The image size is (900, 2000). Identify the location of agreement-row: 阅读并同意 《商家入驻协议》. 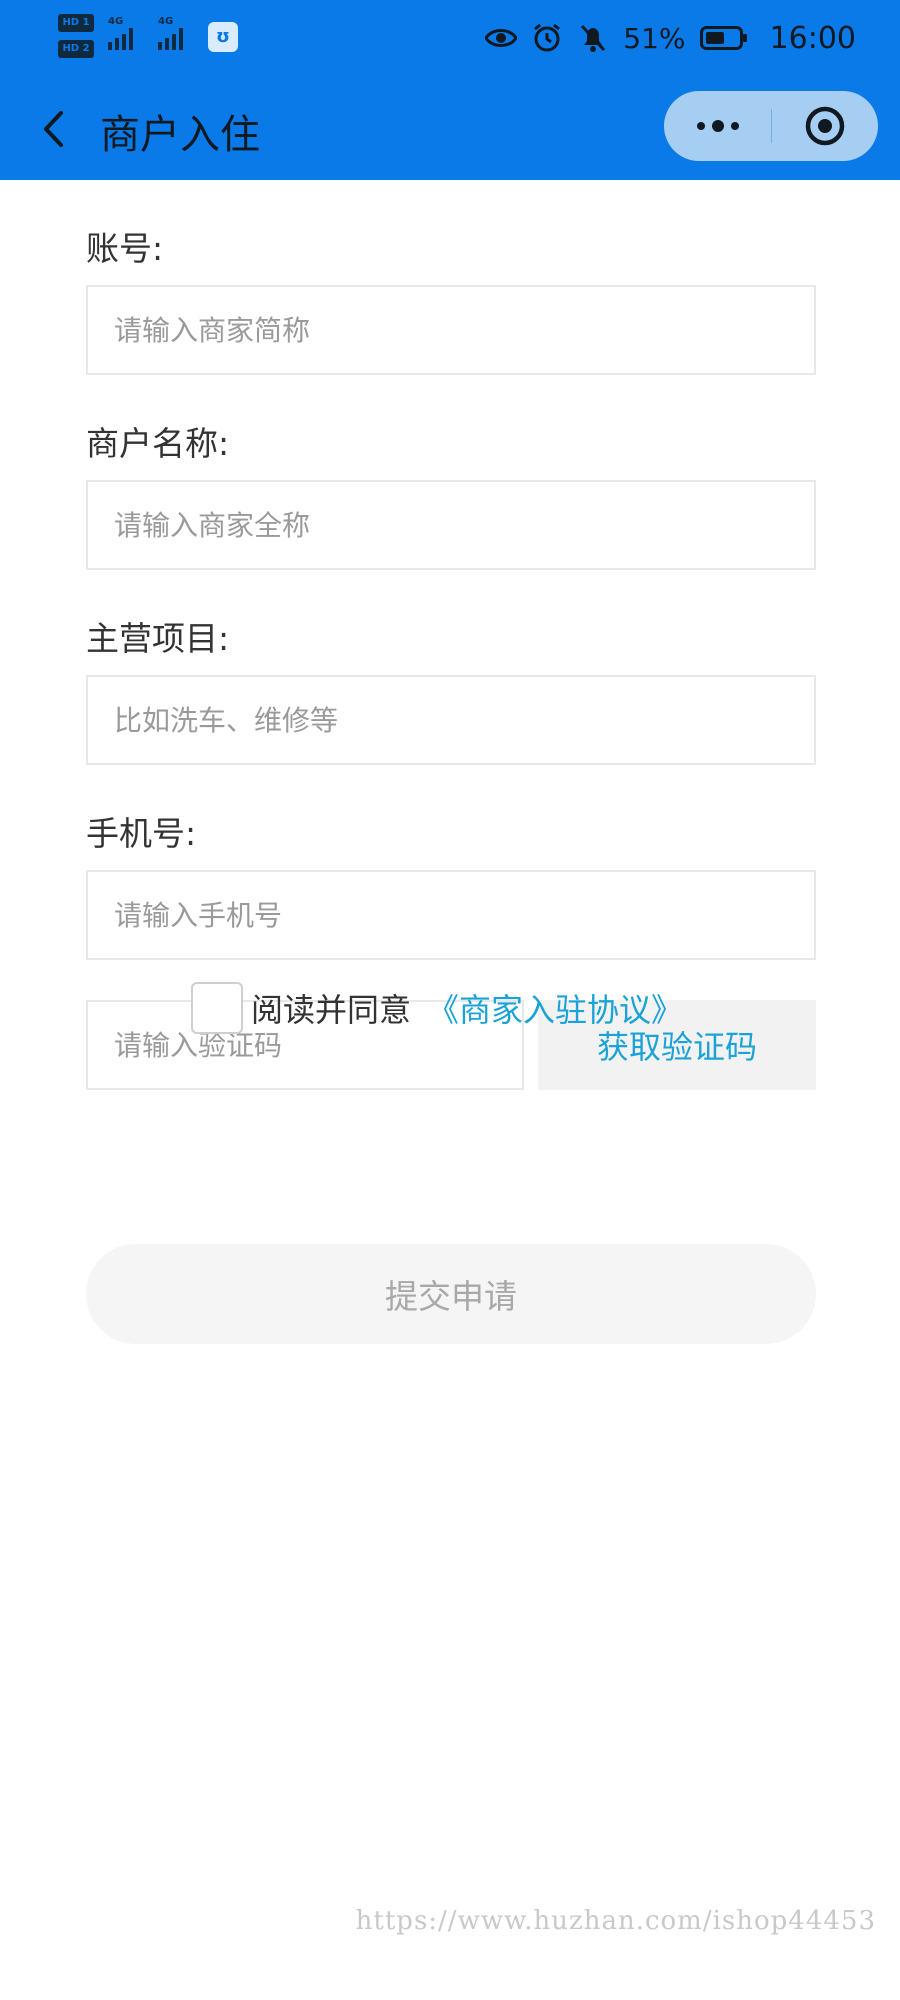
(437, 1008).